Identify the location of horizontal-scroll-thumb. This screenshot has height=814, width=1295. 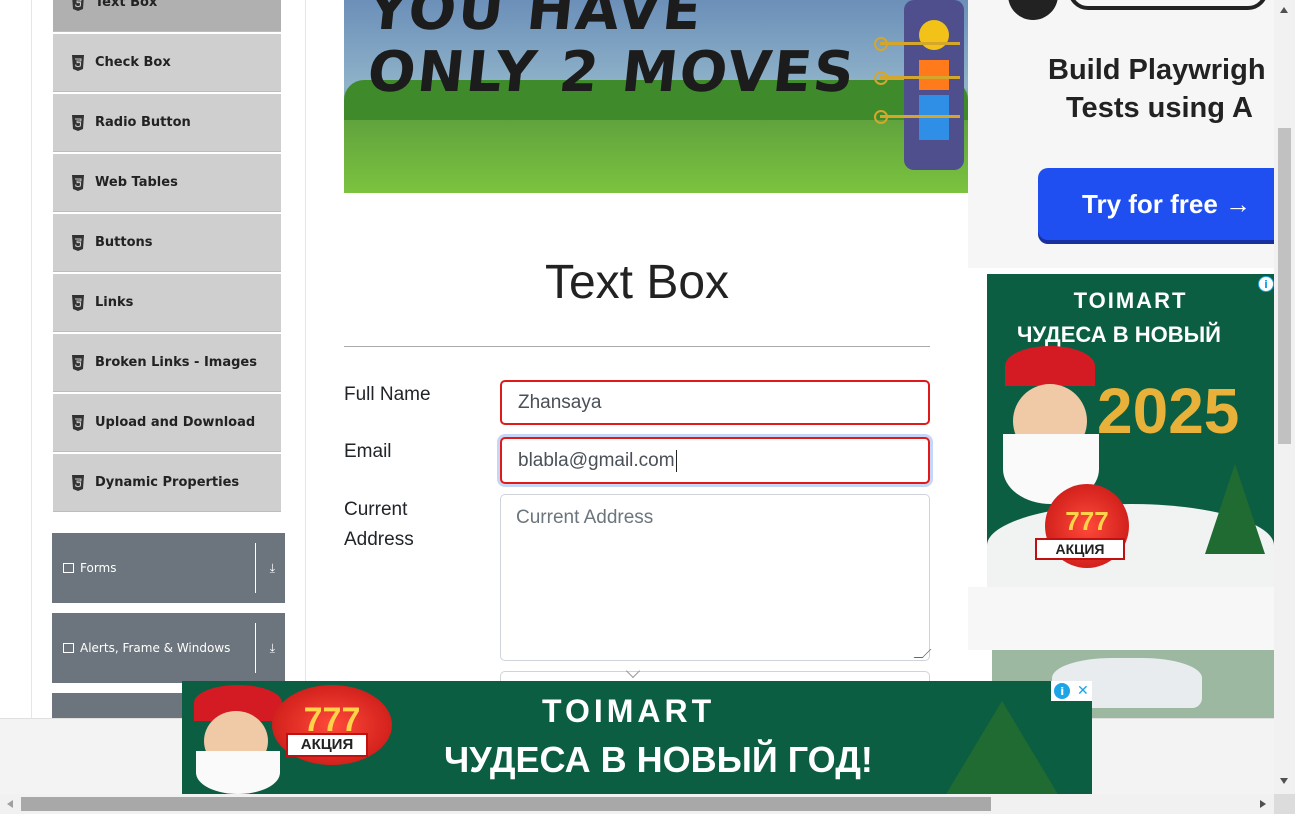
(506, 804).